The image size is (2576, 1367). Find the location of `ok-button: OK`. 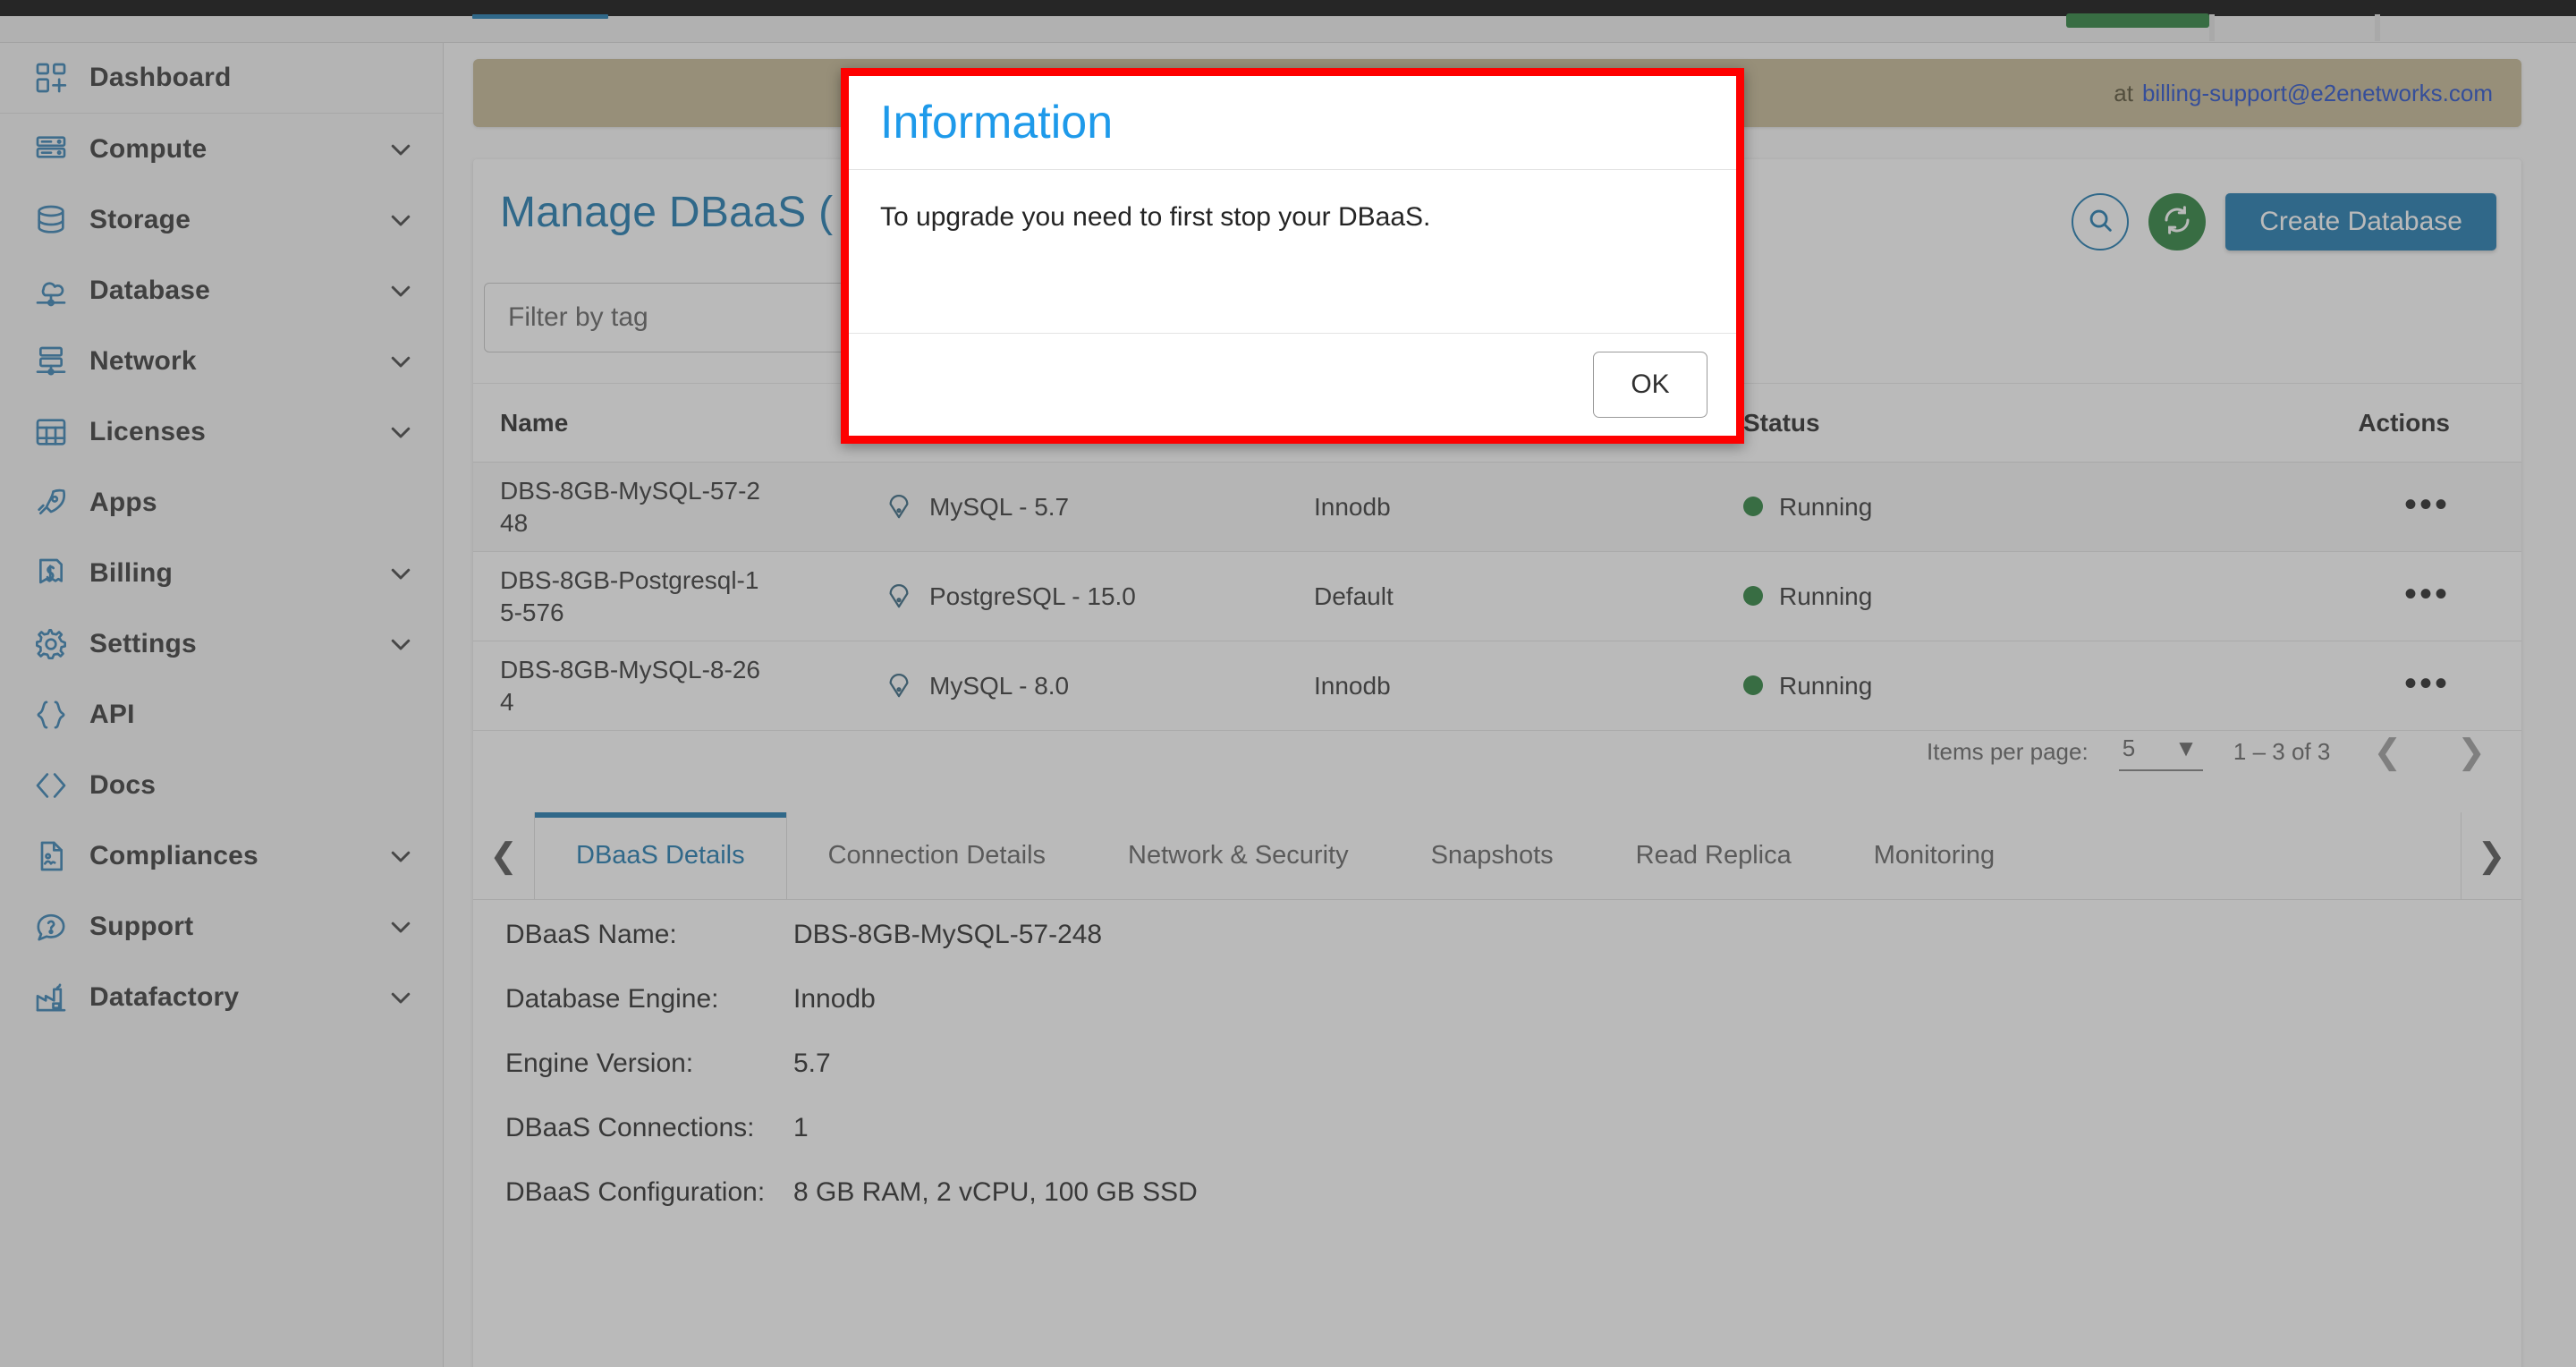

ok-button: OK is located at coordinates (1650, 385).